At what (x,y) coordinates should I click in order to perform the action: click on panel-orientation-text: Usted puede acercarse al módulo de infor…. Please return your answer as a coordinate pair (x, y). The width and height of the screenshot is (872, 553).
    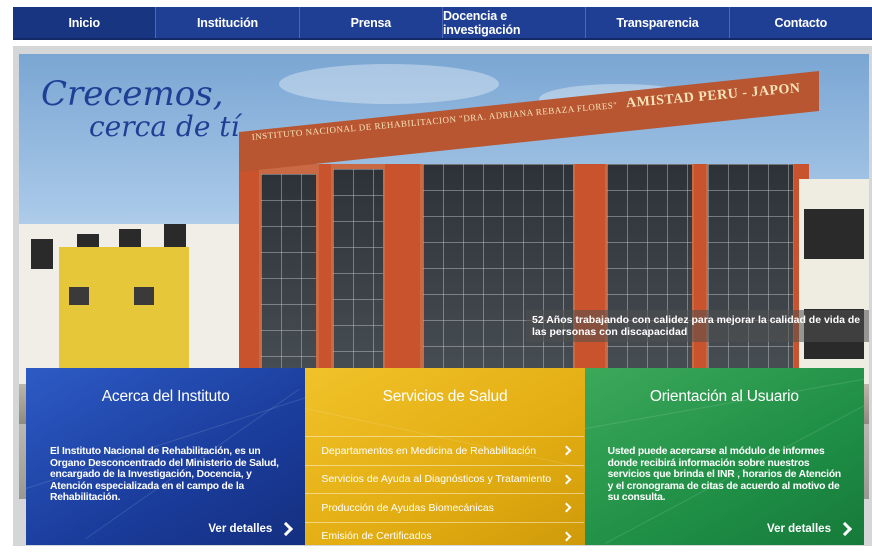
    Looking at the image, I should click on (724, 475).